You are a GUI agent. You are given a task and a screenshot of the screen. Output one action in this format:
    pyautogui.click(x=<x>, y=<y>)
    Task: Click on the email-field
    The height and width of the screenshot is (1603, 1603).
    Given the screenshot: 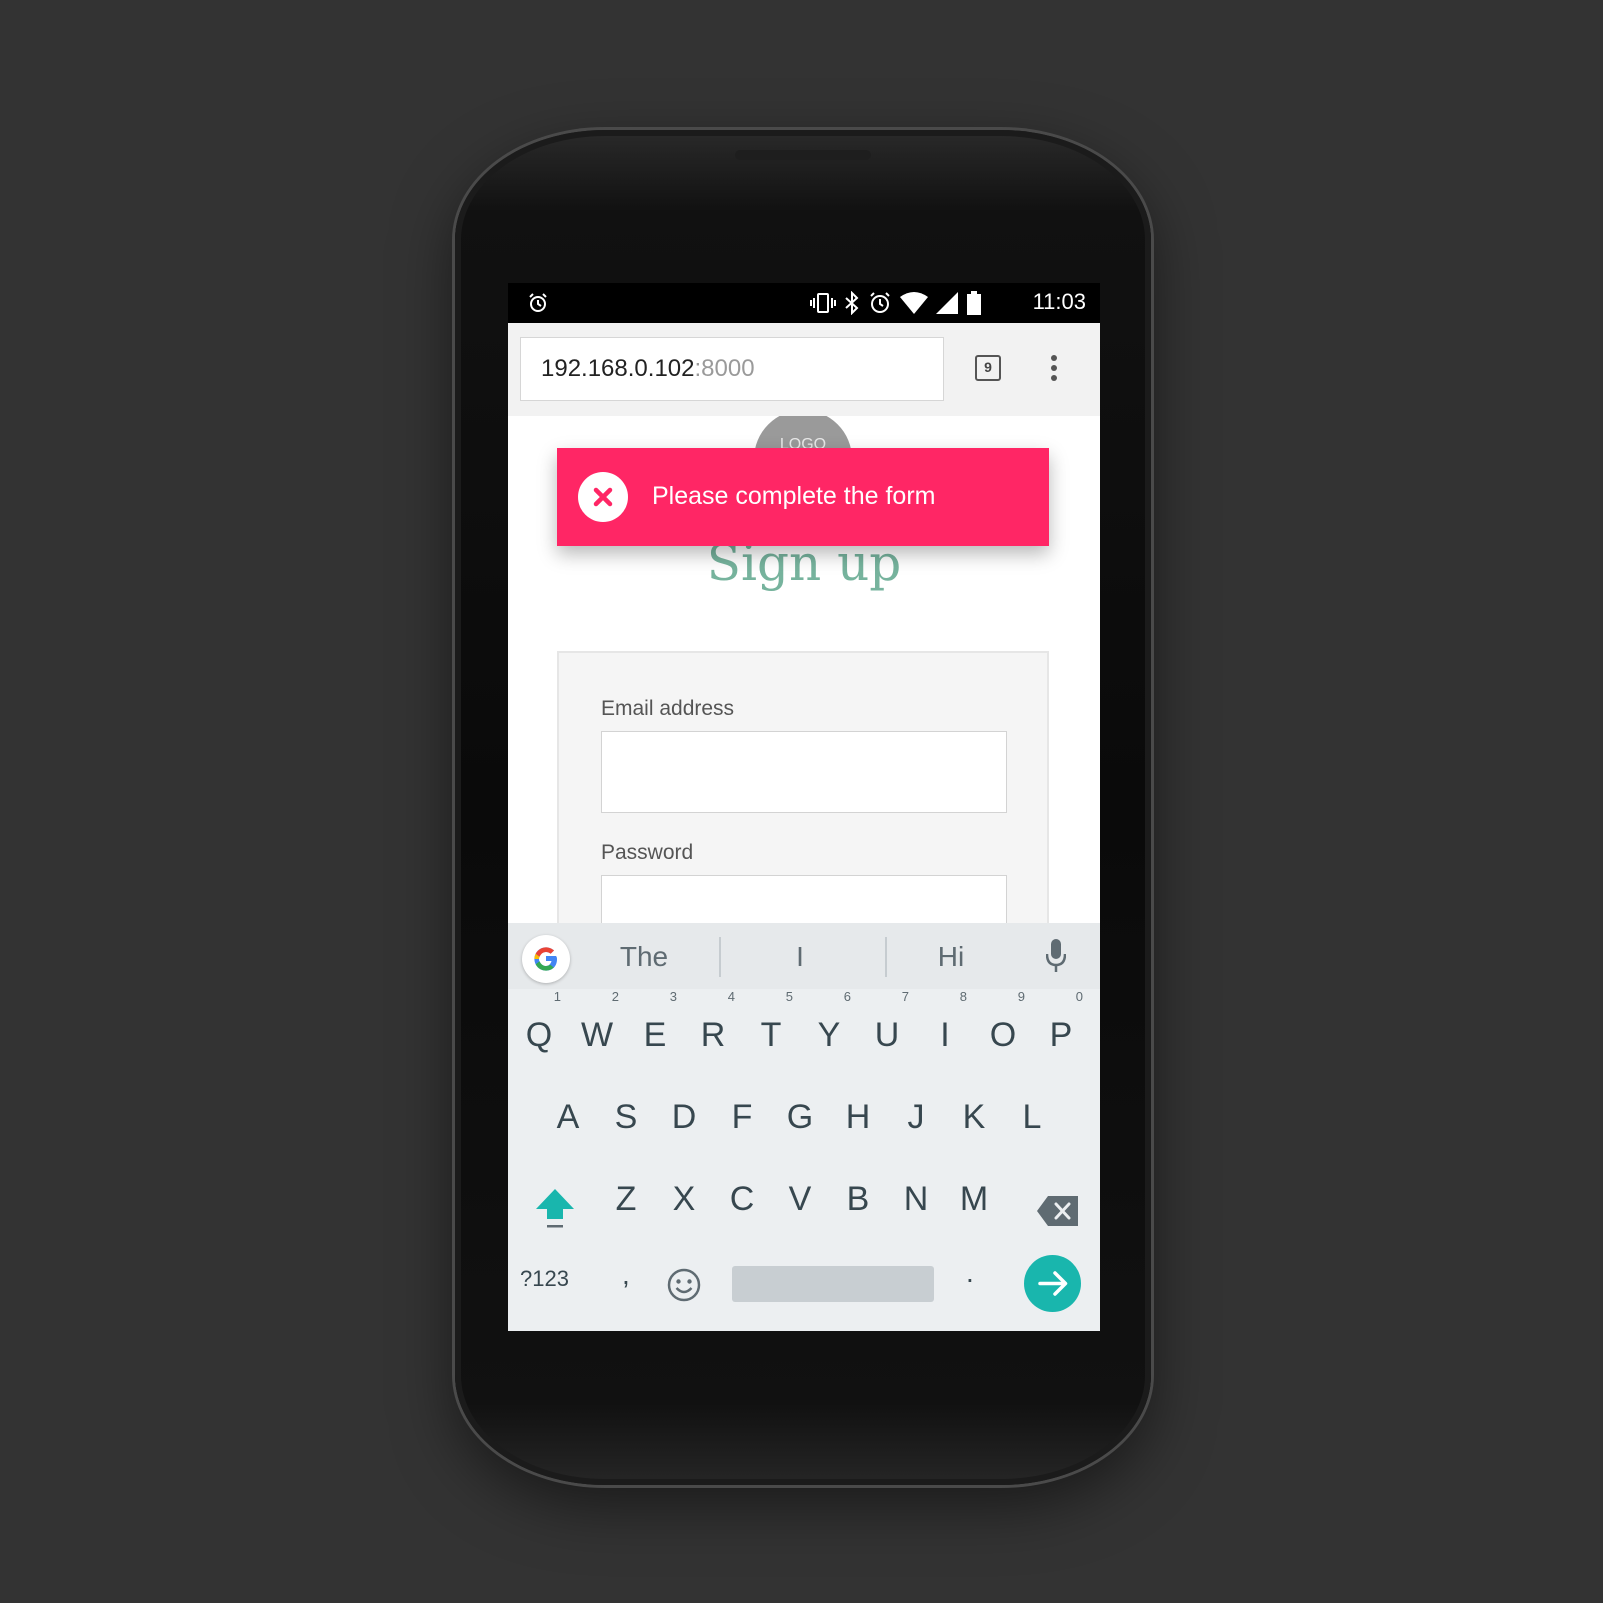 What is the action you would take?
    pyautogui.click(x=804, y=772)
    